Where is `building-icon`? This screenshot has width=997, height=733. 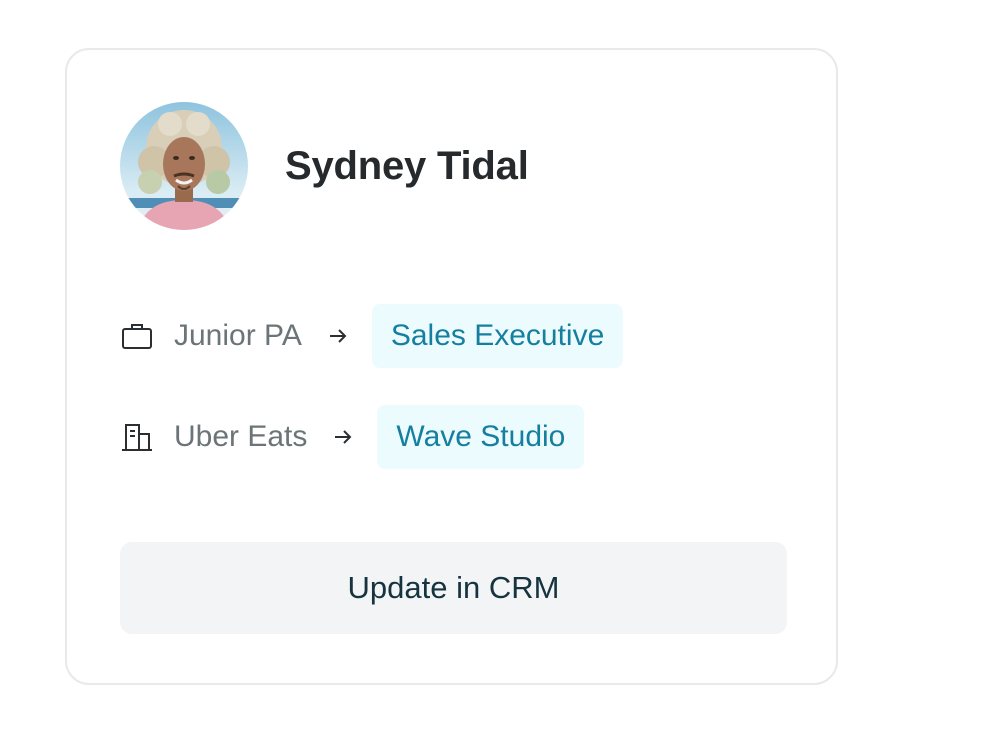
building-icon is located at coordinates (137, 437).